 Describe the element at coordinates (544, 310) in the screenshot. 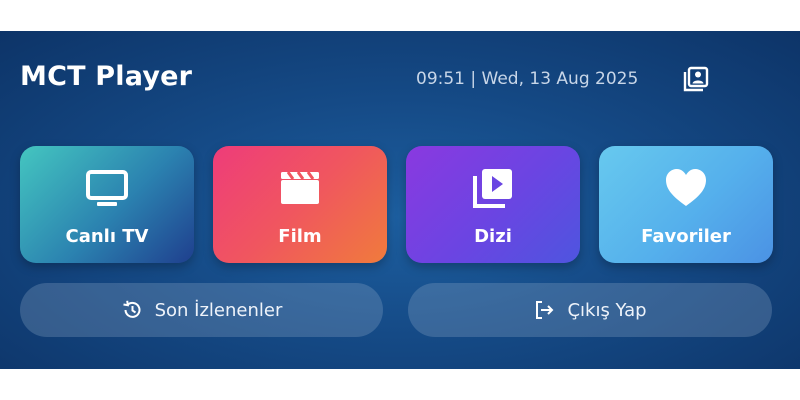

I see `logout-icon` at that location.